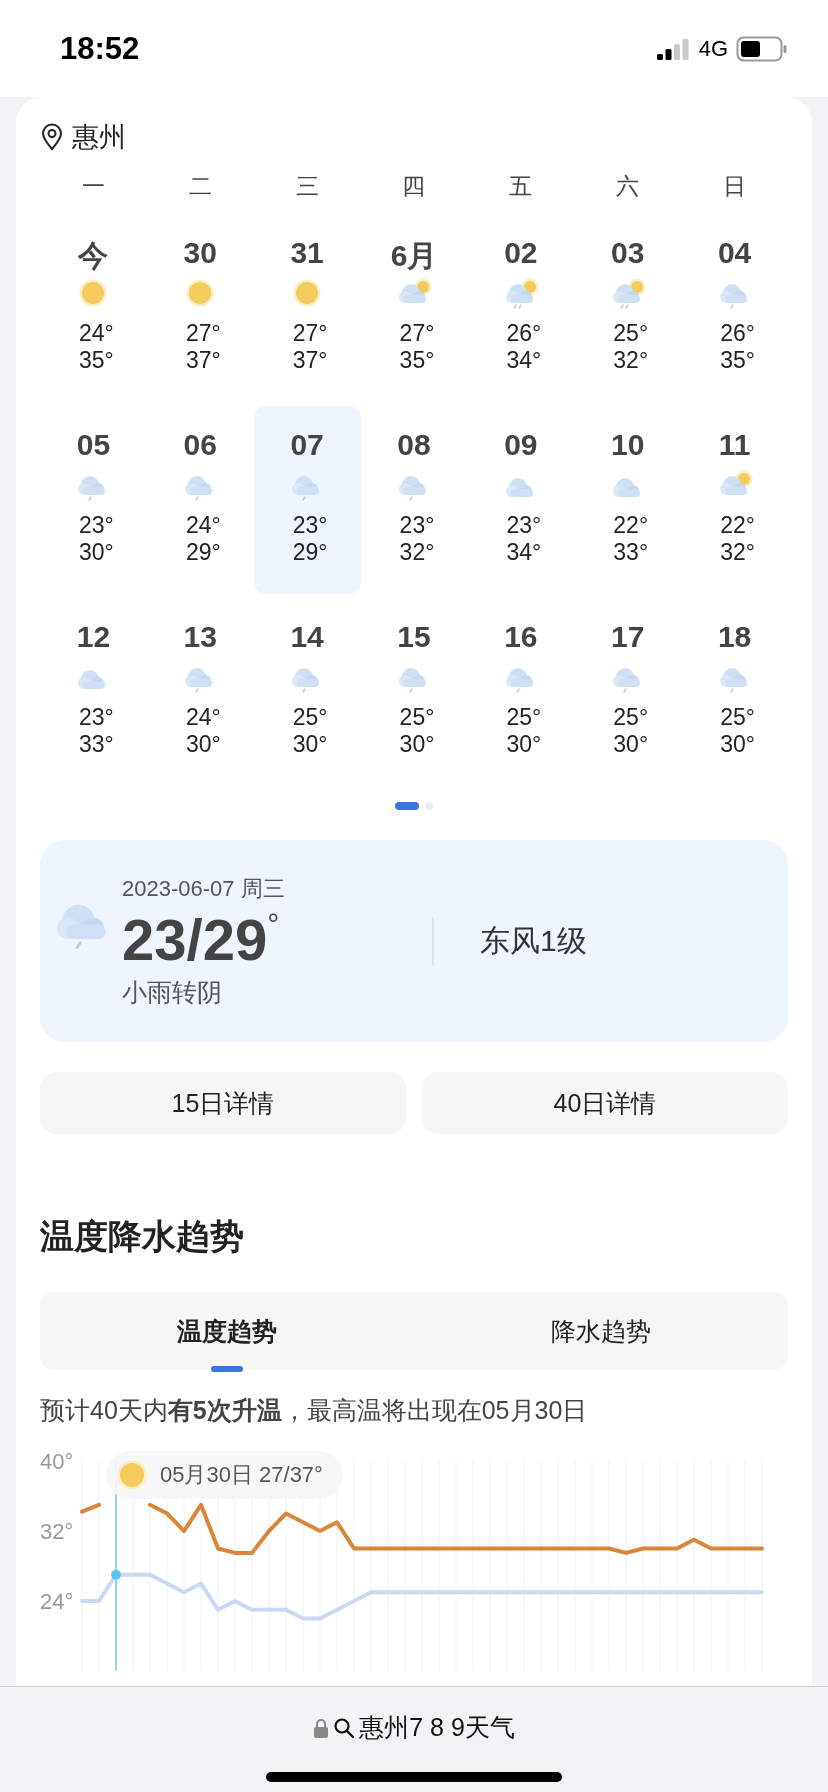 This screenshot has width=828, height=1792. Describe the element at coordinates (713, 48) in the screenshot. I see `network-label: 4G` at that location.